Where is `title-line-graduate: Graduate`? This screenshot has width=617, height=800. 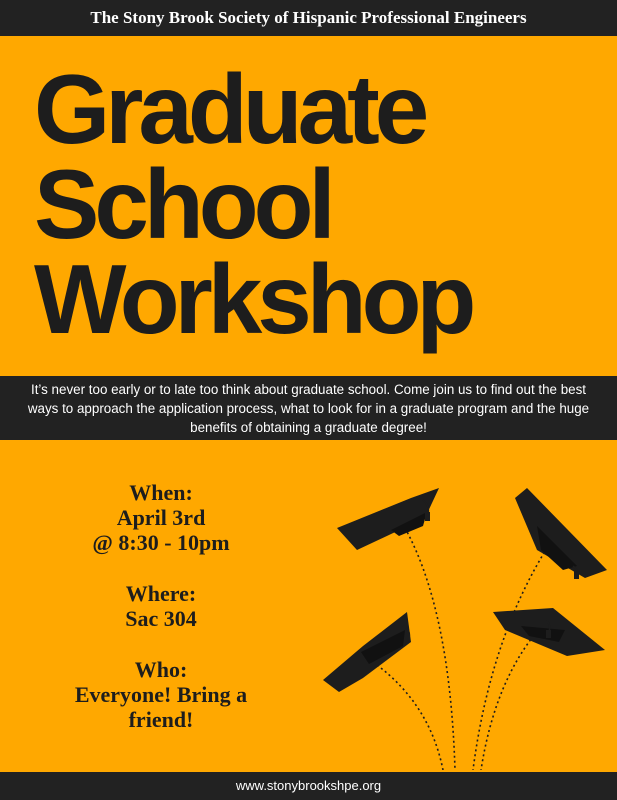 title-line-graduate: Graduate is located at coordinates (231, 109).